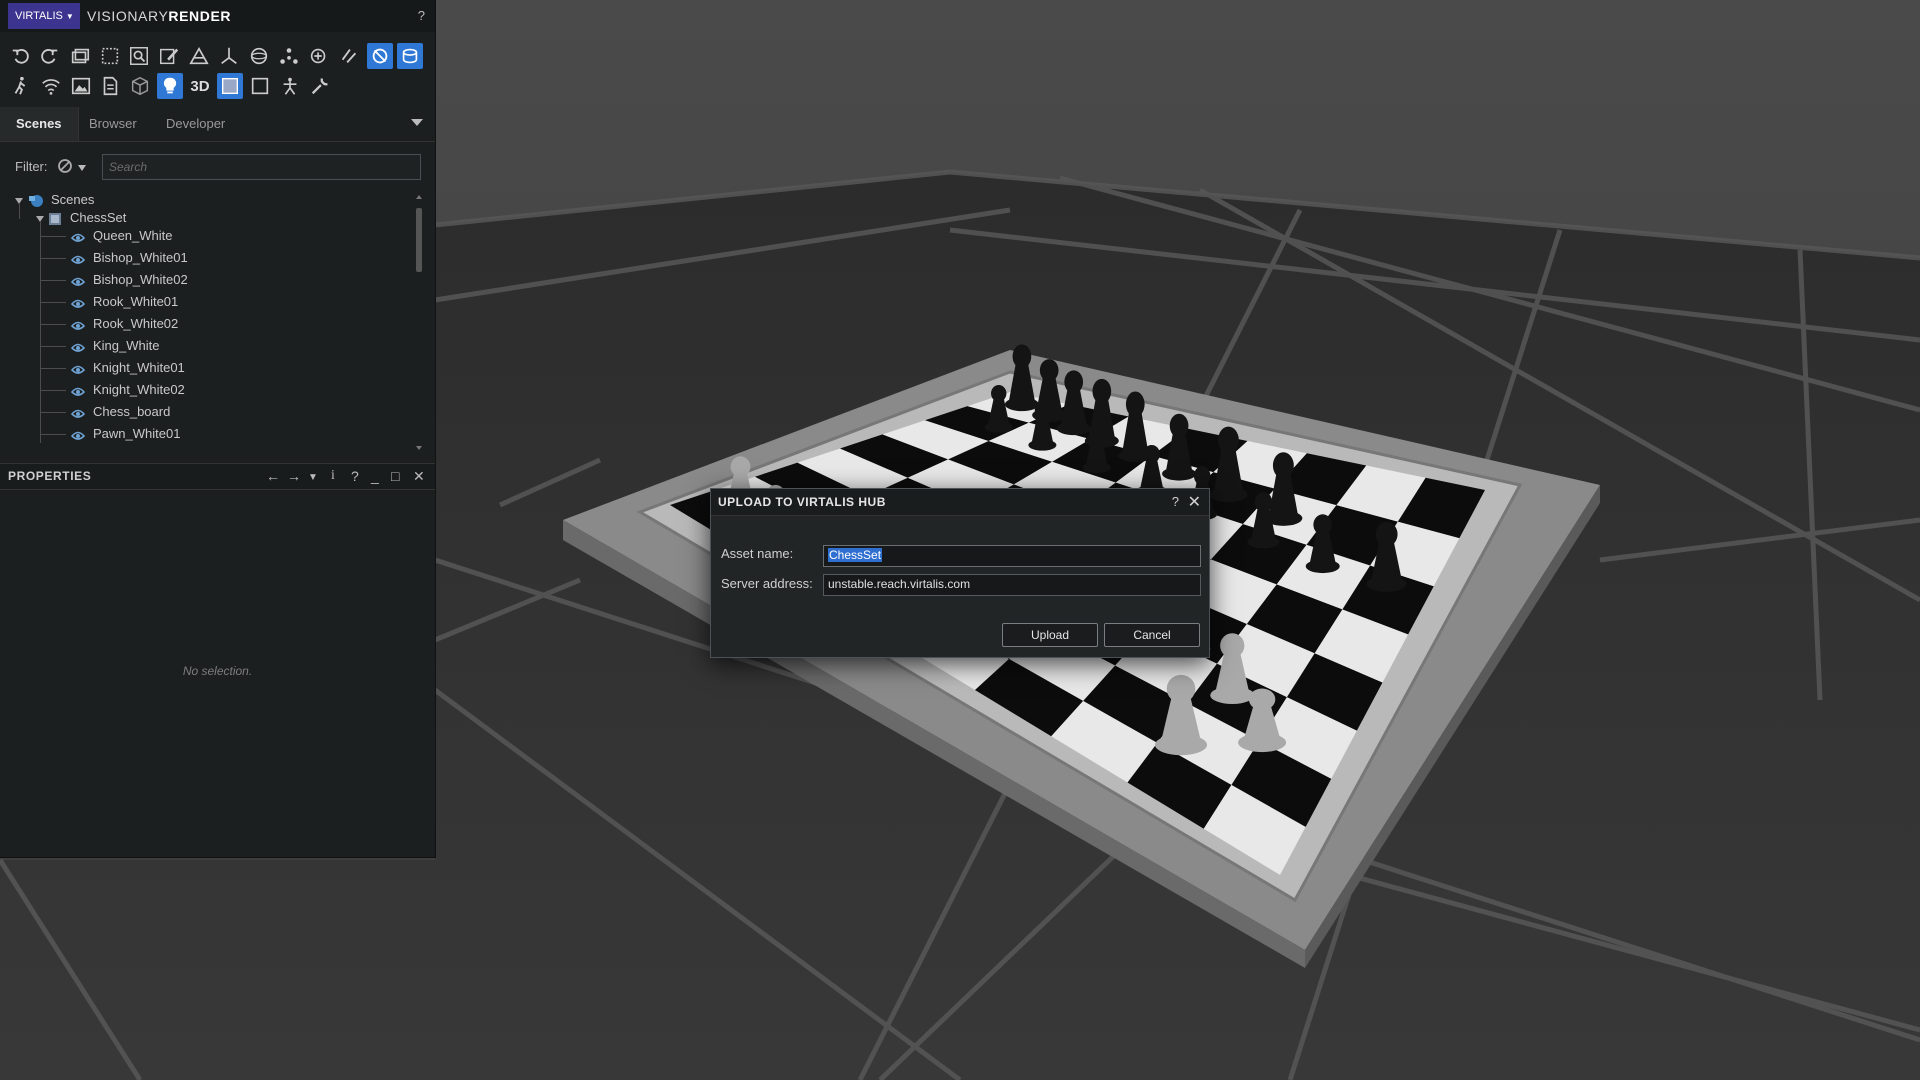  Describe the element at coordinates (802, 502) in the screenshot. I see `dialog-title: UPLOAD TO VIRTALIS HUB` at that location.